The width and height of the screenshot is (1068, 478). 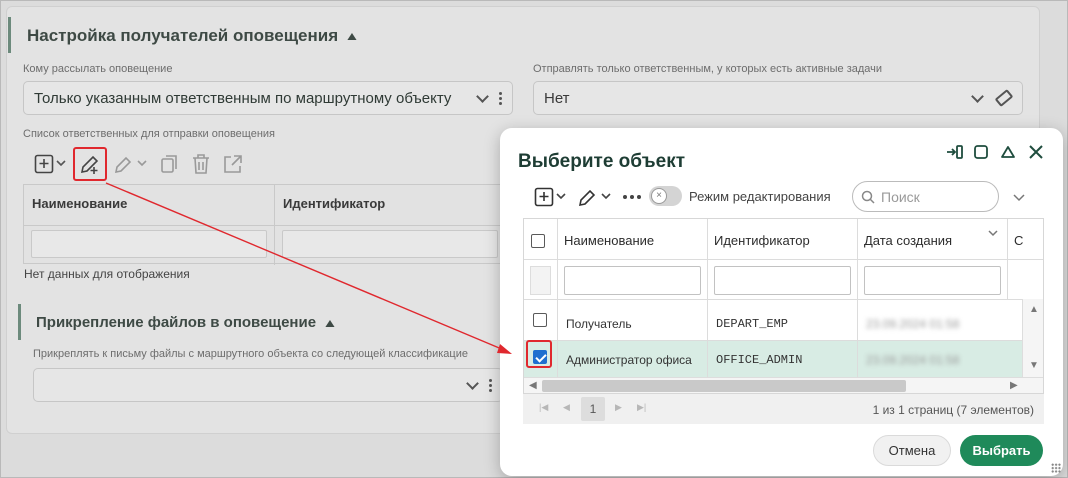 I want to click on dock-icon, so click(x=955, y=152).